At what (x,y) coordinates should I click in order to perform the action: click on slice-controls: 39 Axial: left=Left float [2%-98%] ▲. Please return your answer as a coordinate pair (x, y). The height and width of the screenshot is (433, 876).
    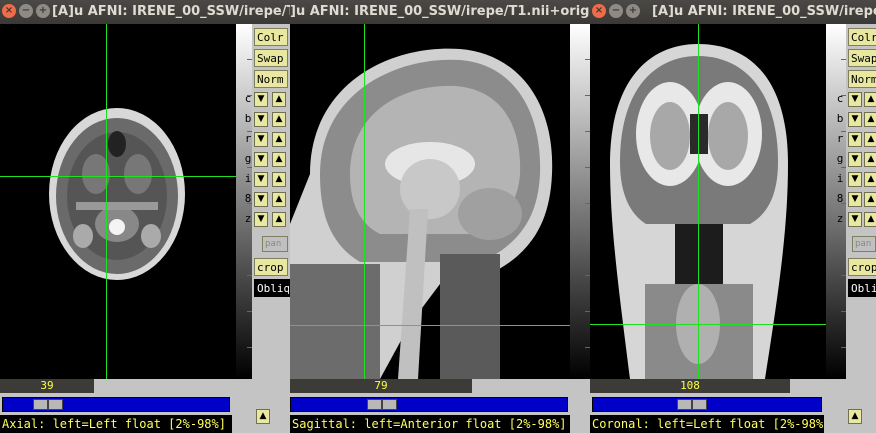
    Looking at the image, I should click on (145, 406).